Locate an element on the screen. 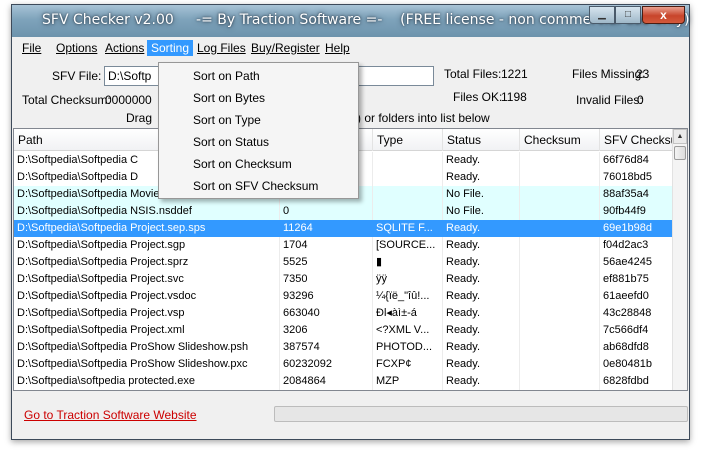  cell-sfv-checksum: 66f76d84 is located at coordinates (637, 160).